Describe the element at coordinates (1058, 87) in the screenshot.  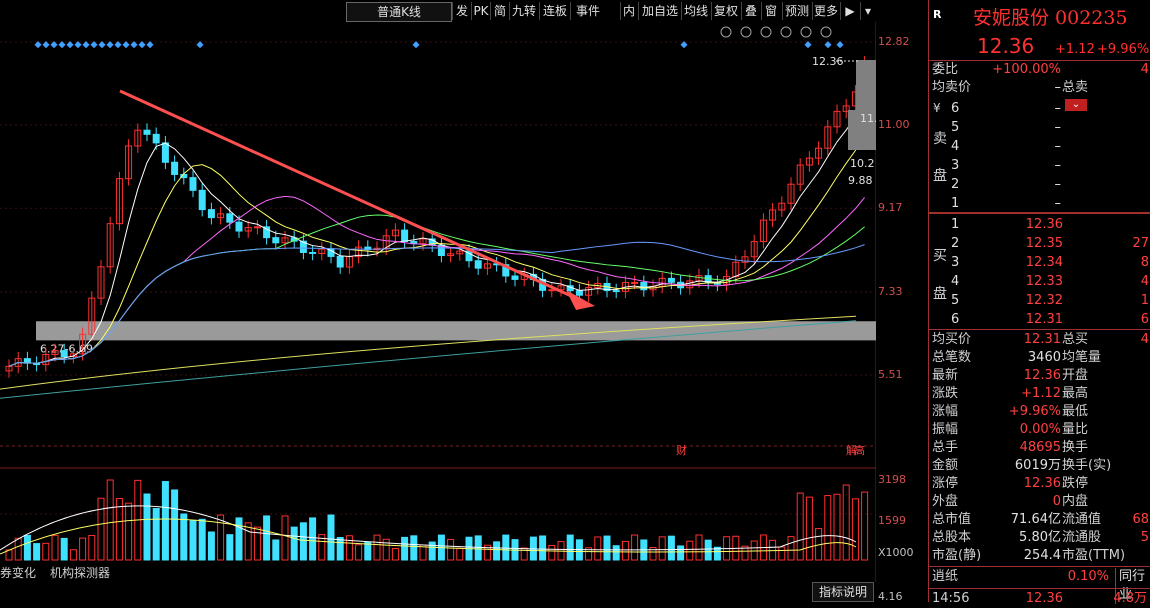
I see `junmai-value: –` at that location.